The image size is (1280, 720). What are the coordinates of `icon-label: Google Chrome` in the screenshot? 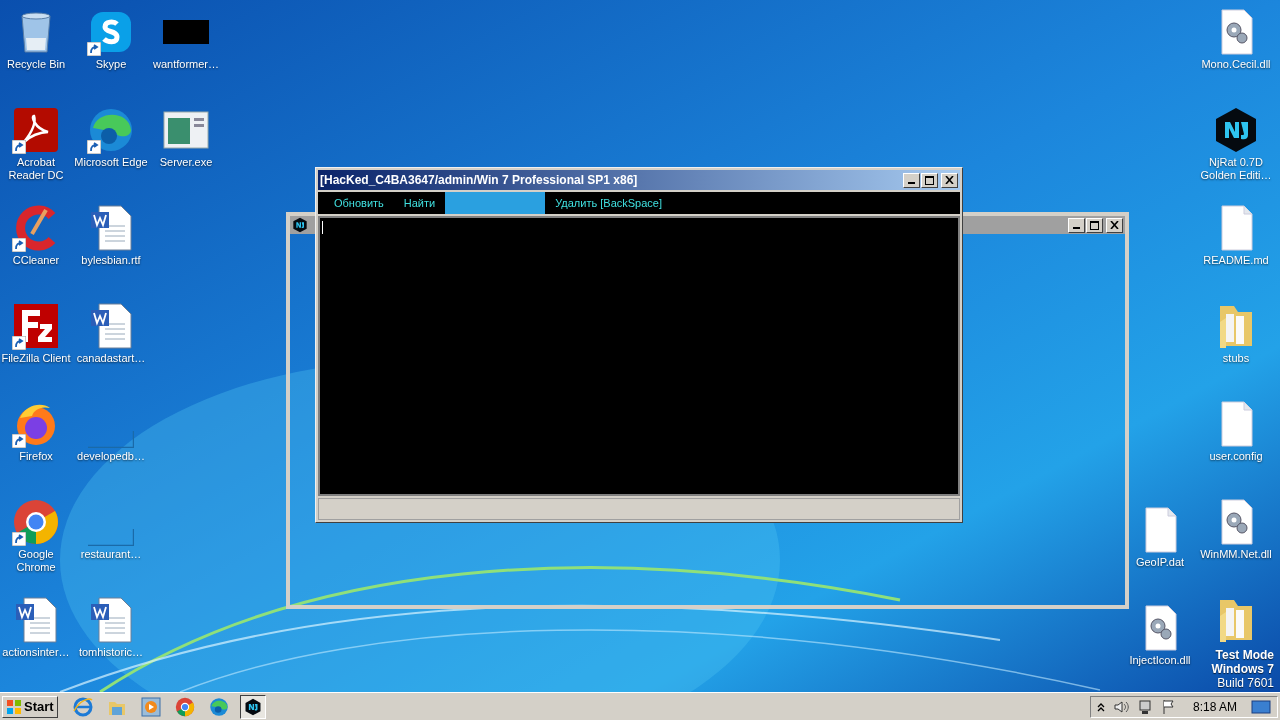 It's located at (36, 561).